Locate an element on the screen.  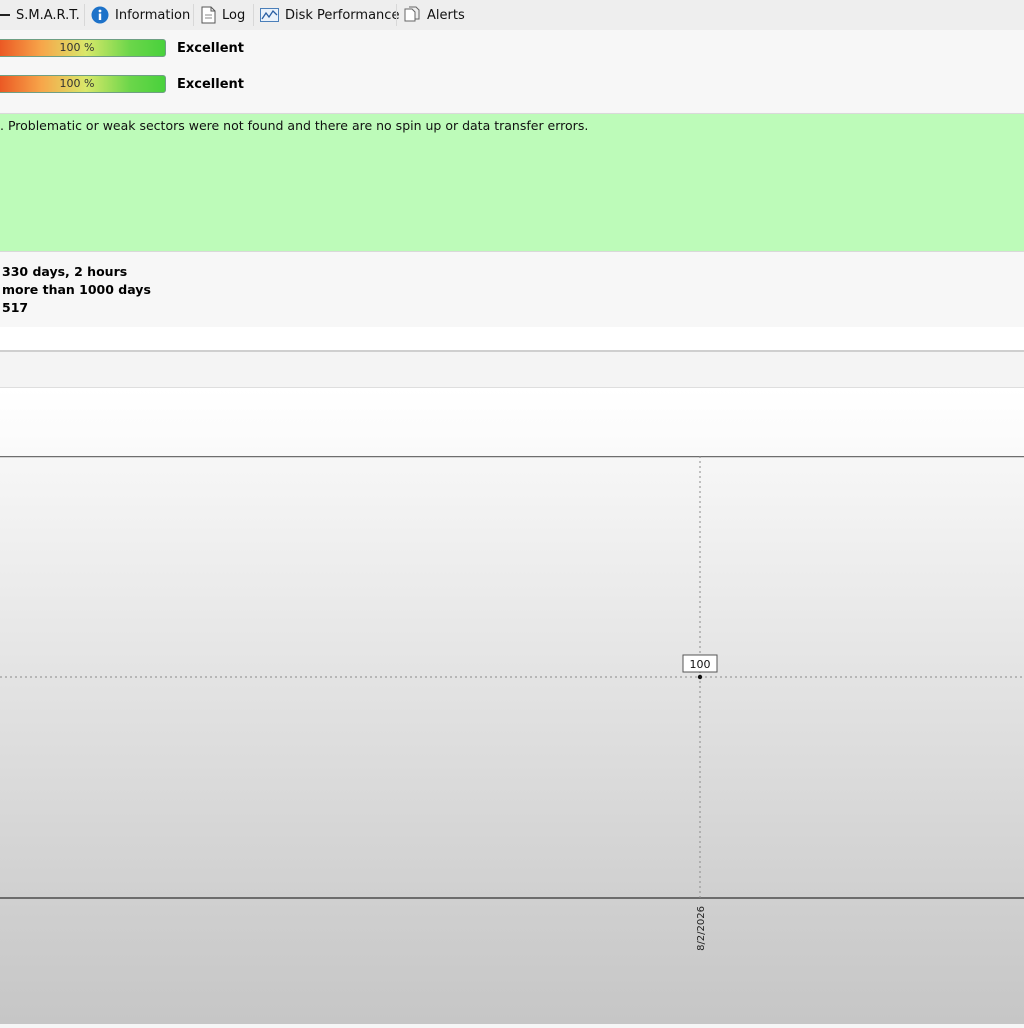
health-panel: 100 % Excellent 100 % Excellent is located at coordinates (512, 71).